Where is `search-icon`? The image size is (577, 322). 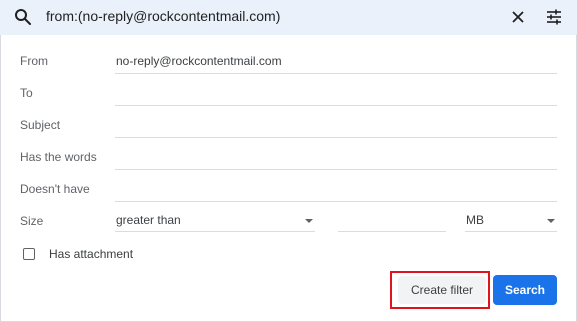
search-icon is located at coordinates (23, 17).